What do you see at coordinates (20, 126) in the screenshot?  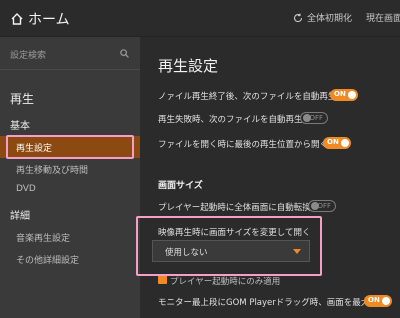 I see `sidebar-group-basic: 基本` at bounding box center [20, 126].